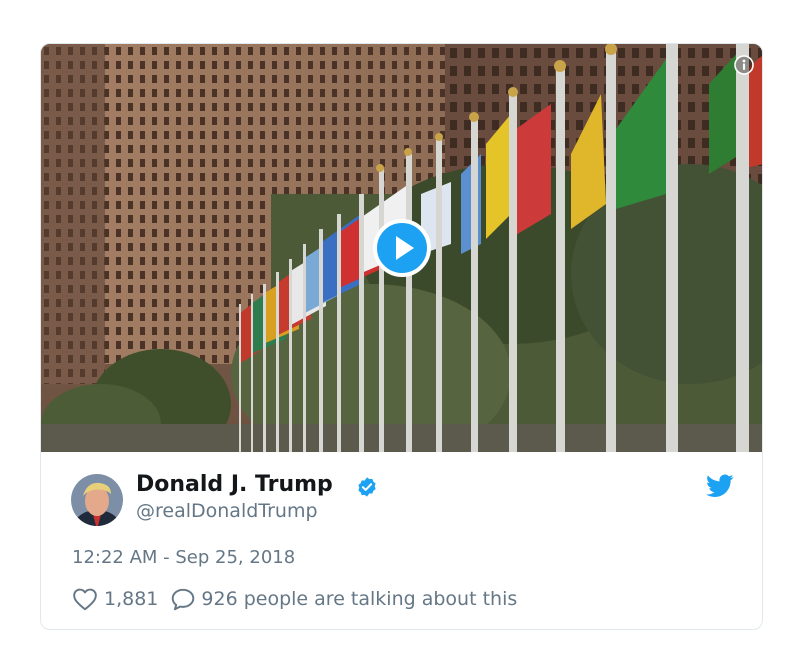 The image size is (800, 661). Describe the element at coordinates (97, 500) in the screenshot. I see `avatar` at that location.